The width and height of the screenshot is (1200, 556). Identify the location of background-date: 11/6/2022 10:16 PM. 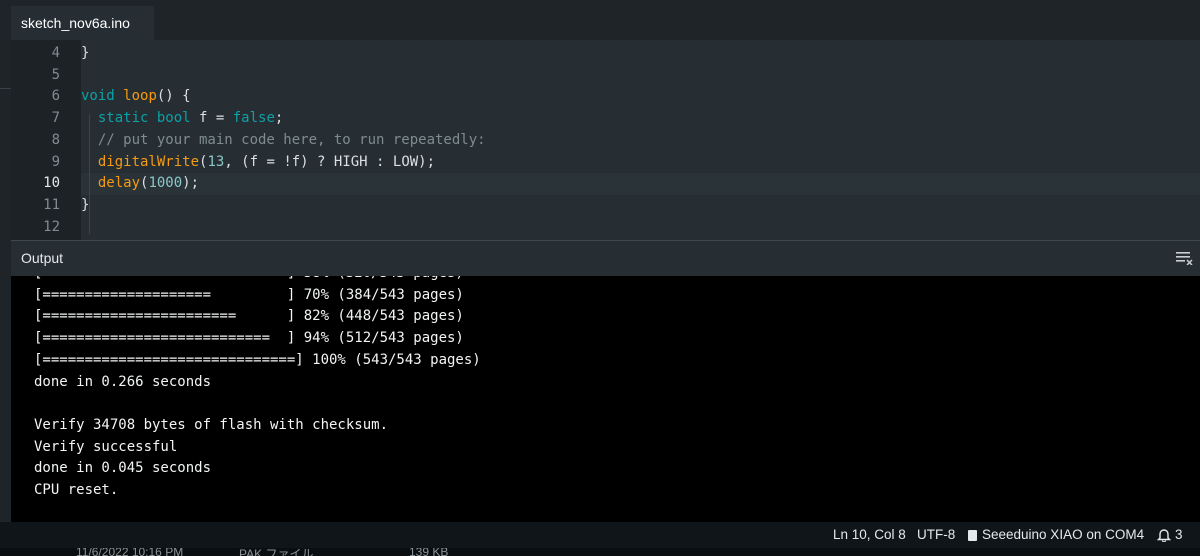
(130, 552).